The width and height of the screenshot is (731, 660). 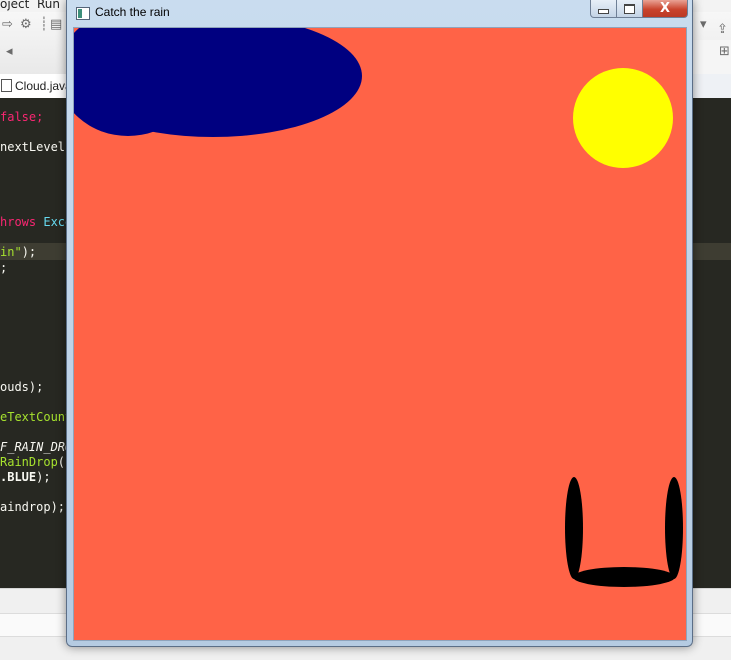 I want to click on java-file-icon, so click(x=6, y=85).